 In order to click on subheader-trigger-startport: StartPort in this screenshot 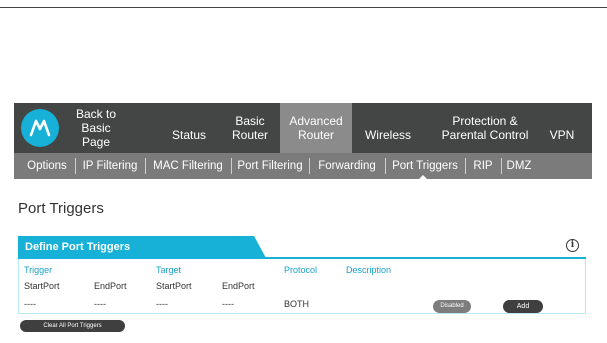, I will do `click(42, 286)`.